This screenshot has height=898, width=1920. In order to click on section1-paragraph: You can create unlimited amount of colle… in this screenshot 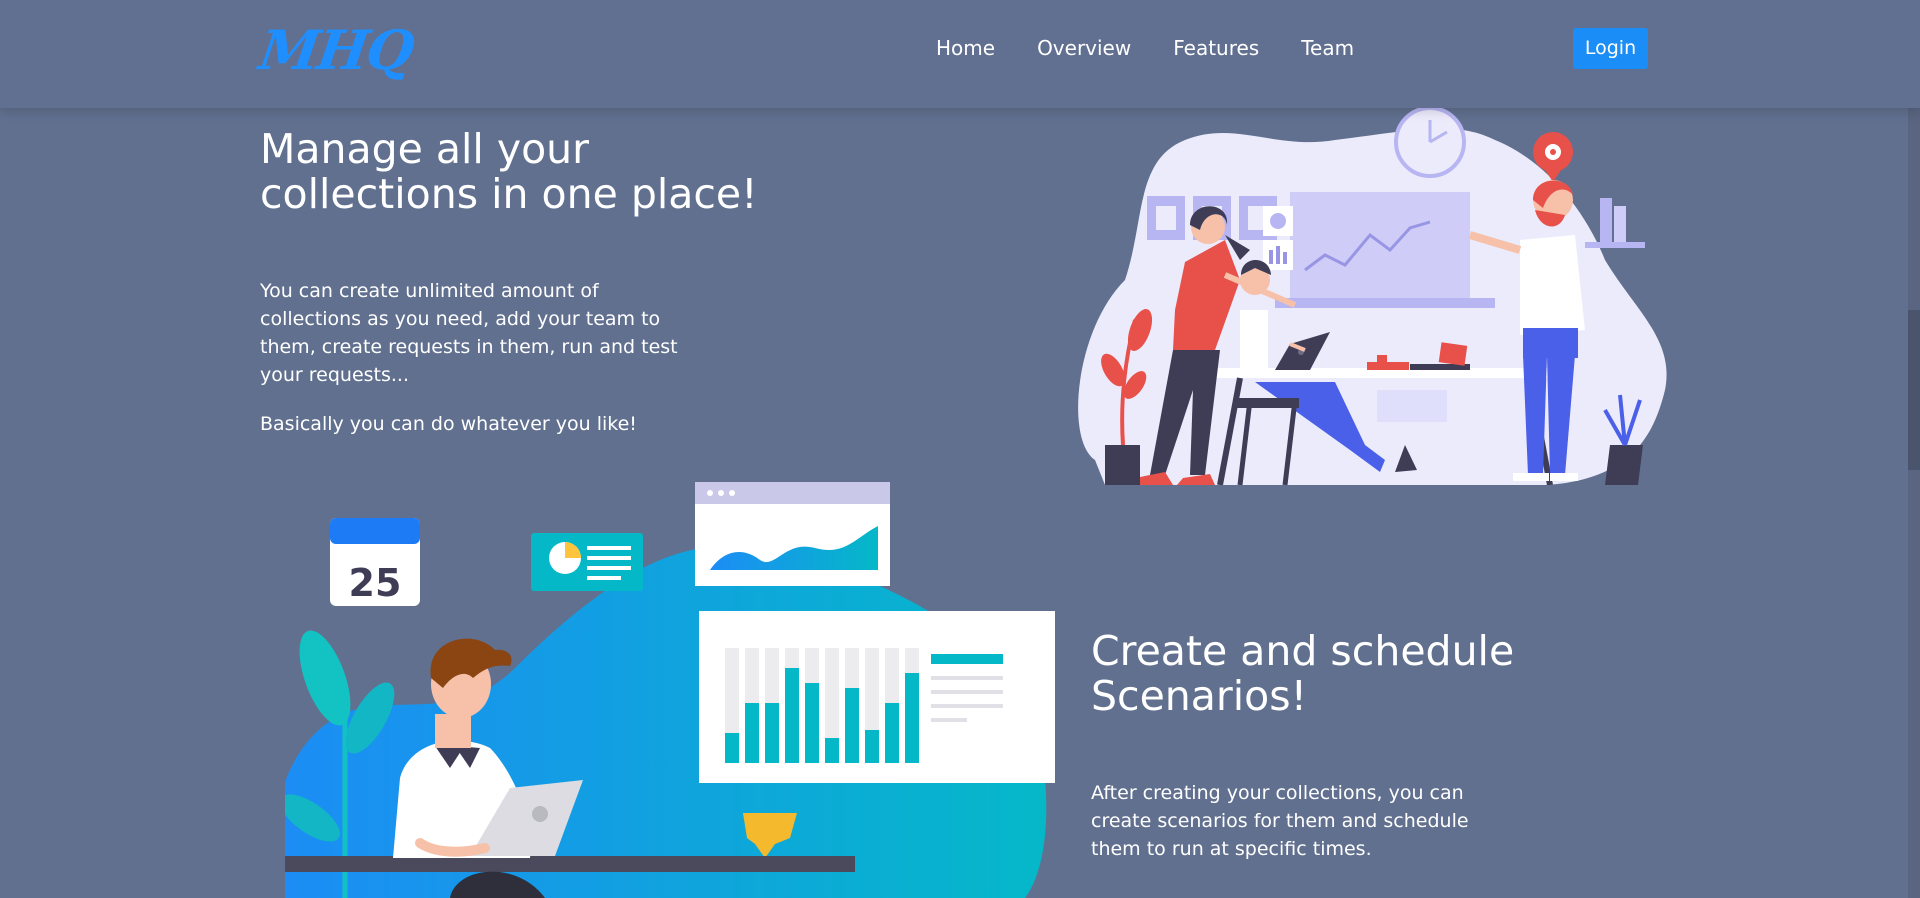, I will do `click(469, 333)`.